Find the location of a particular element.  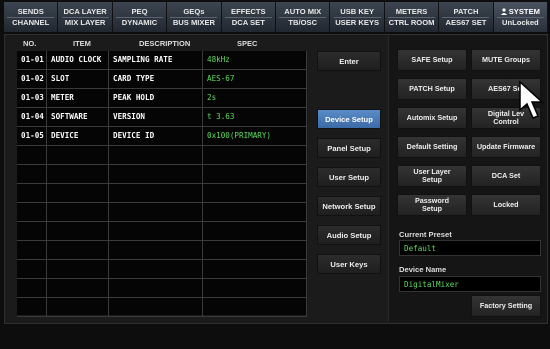

header-description: DESCRIPTION is located at coordinates (165, 43).